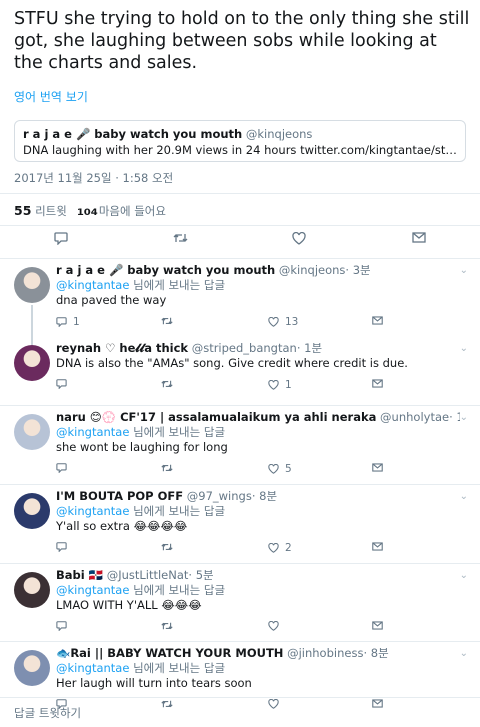  Describe the element at coordinates (280, 548) in the screenshot. I see `like-button: 2` at that location.